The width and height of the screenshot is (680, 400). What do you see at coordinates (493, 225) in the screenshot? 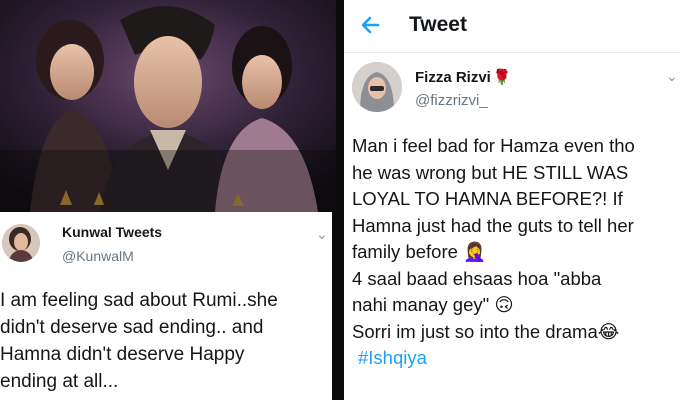
I see `tweet-line: Hamna just had the guts to tell her` at bounding box center [493, 225].